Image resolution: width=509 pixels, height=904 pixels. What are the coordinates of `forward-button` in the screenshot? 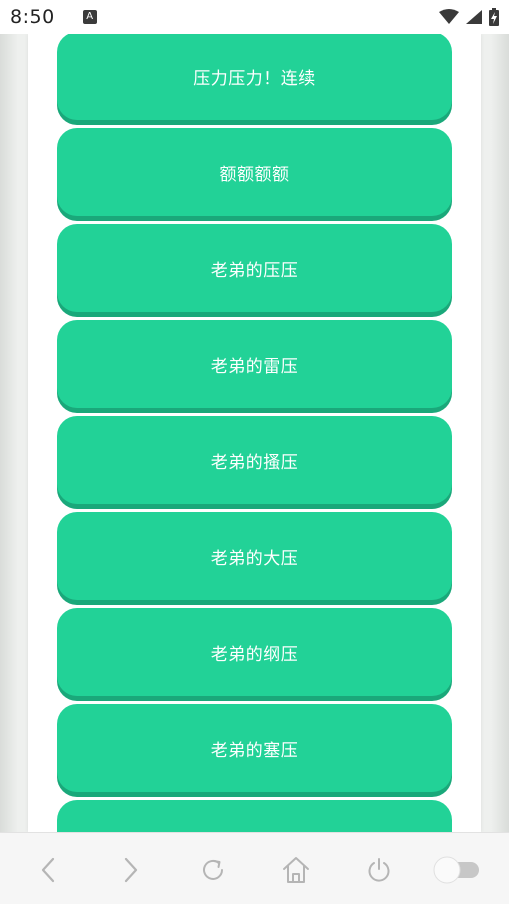 It's located at (131, 870).